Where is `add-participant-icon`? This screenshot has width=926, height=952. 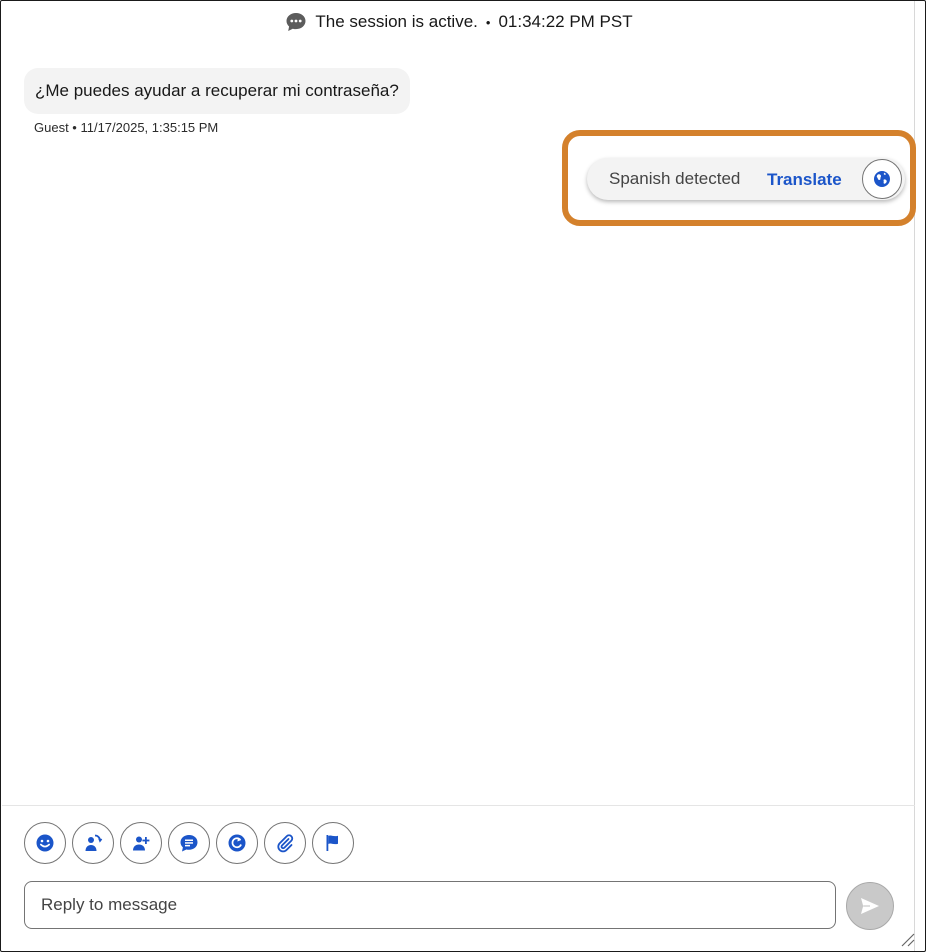
add-participant-icon is located at coordinates (141, 843).